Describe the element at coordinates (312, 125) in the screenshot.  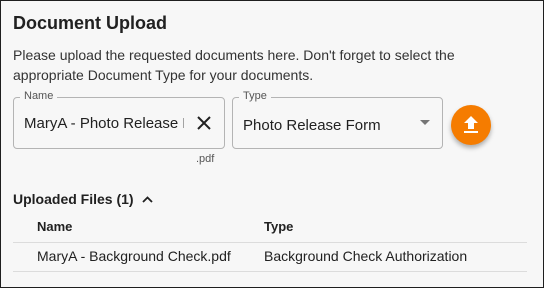
I see `type-selected-value: Photo Release Form` at that location.